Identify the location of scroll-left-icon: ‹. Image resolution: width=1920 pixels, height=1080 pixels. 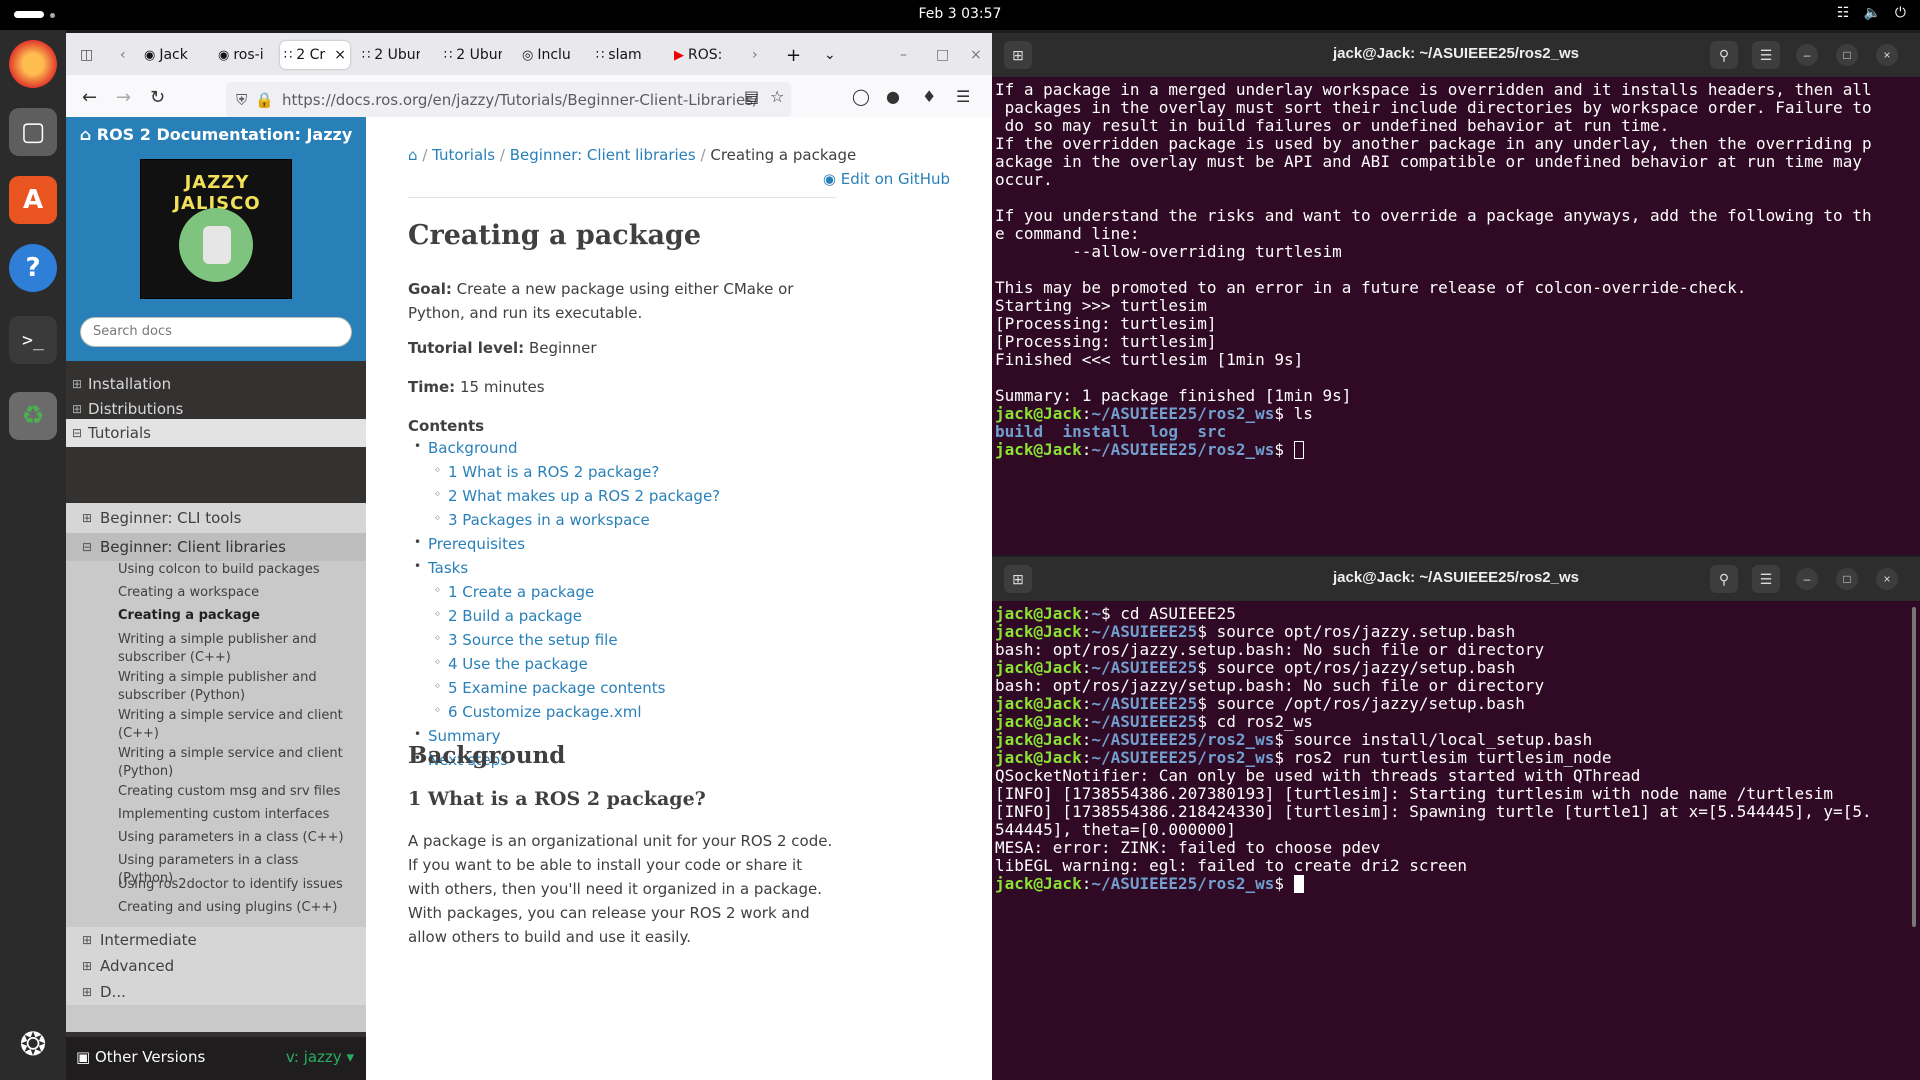
(123, 55).